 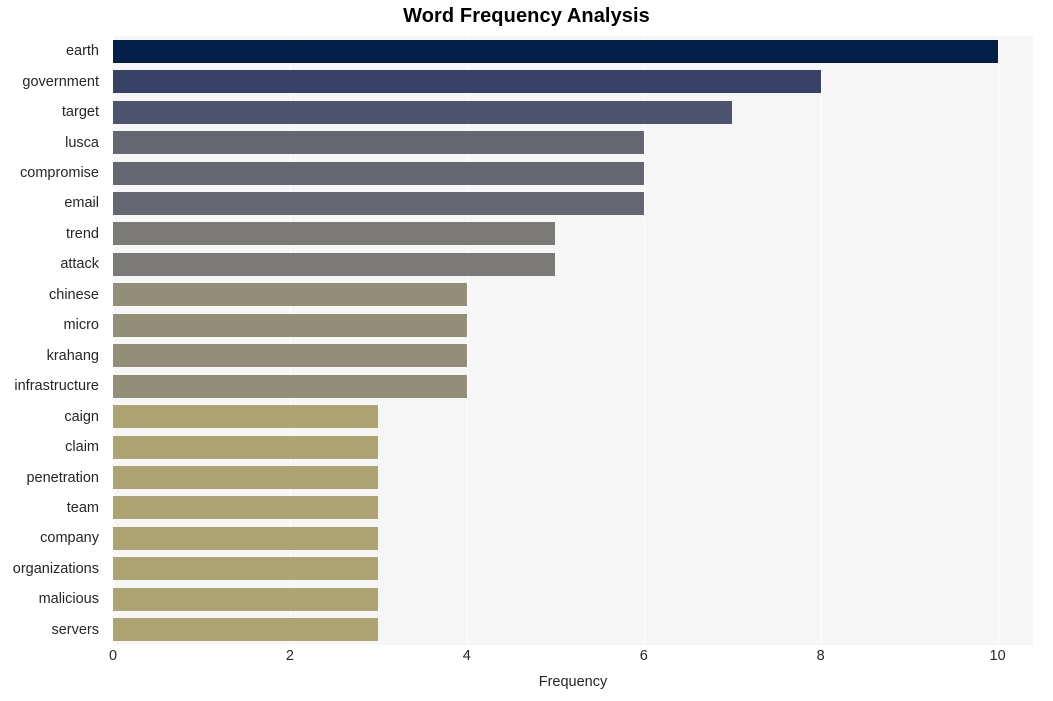 I want to click on bar-email, so click(x=378, y=203).